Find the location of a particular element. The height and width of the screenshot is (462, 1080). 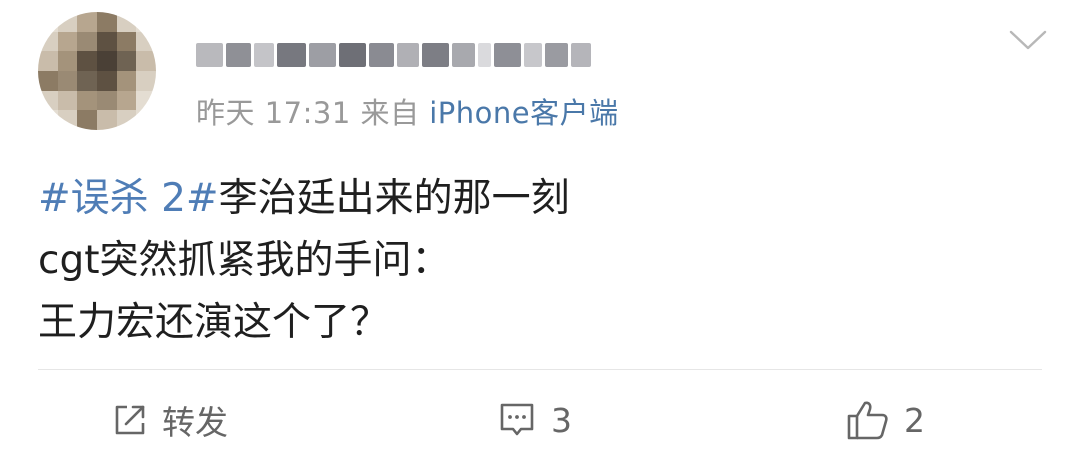

divider is located at coordinates (540, 369).